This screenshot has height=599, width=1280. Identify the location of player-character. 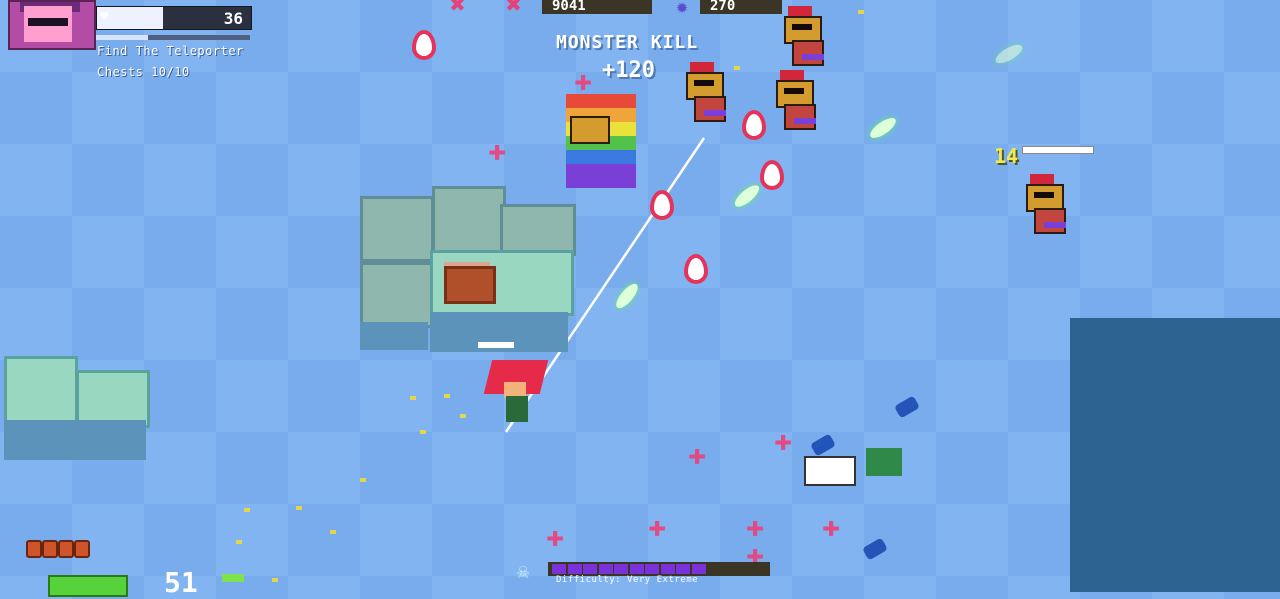
(516, 400).